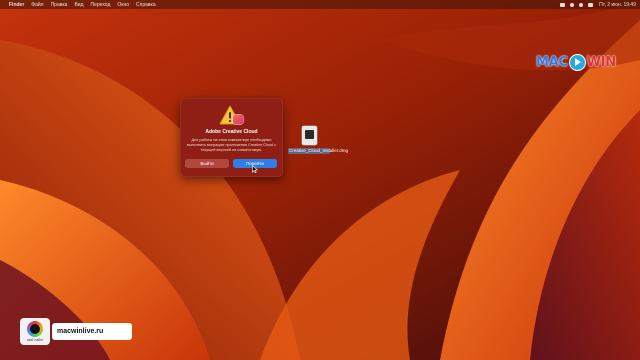 The height and width of the screenshot is (360, 640). I want to click on control-center-icon, so click(591, 4).